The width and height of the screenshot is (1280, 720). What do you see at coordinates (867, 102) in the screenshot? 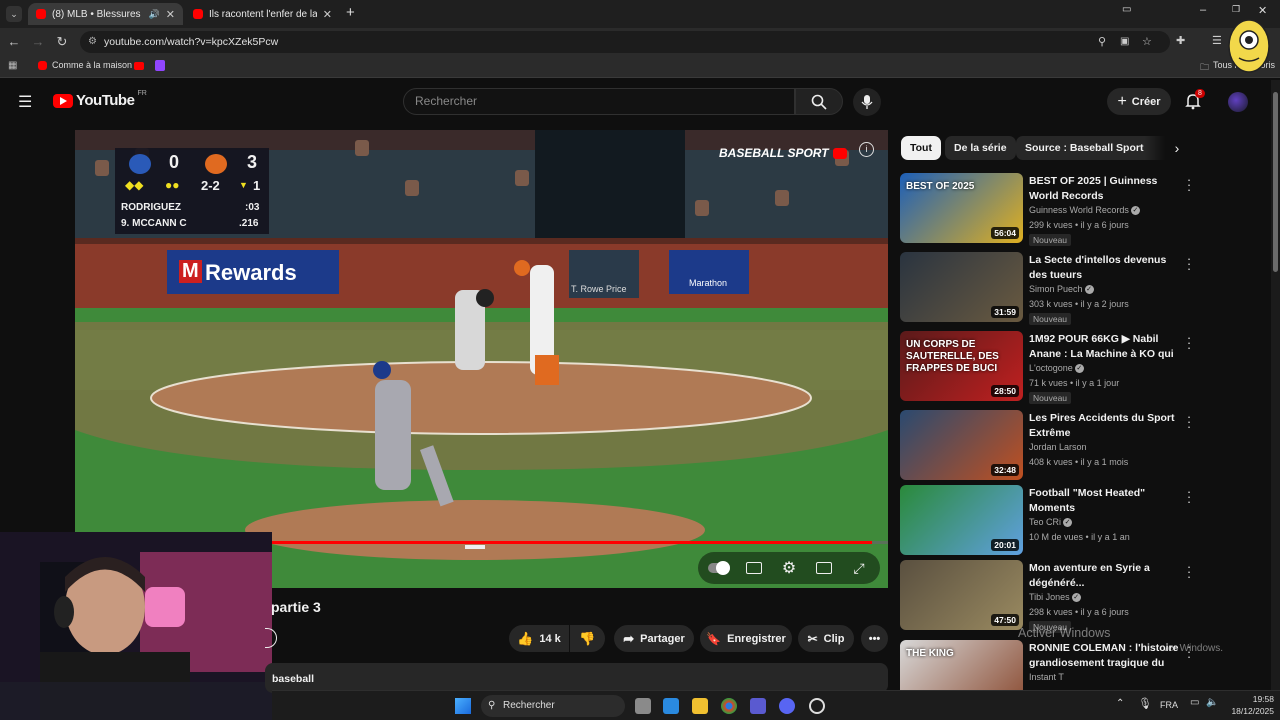
I see `voice-search-button` at bounding box center [867, 102].